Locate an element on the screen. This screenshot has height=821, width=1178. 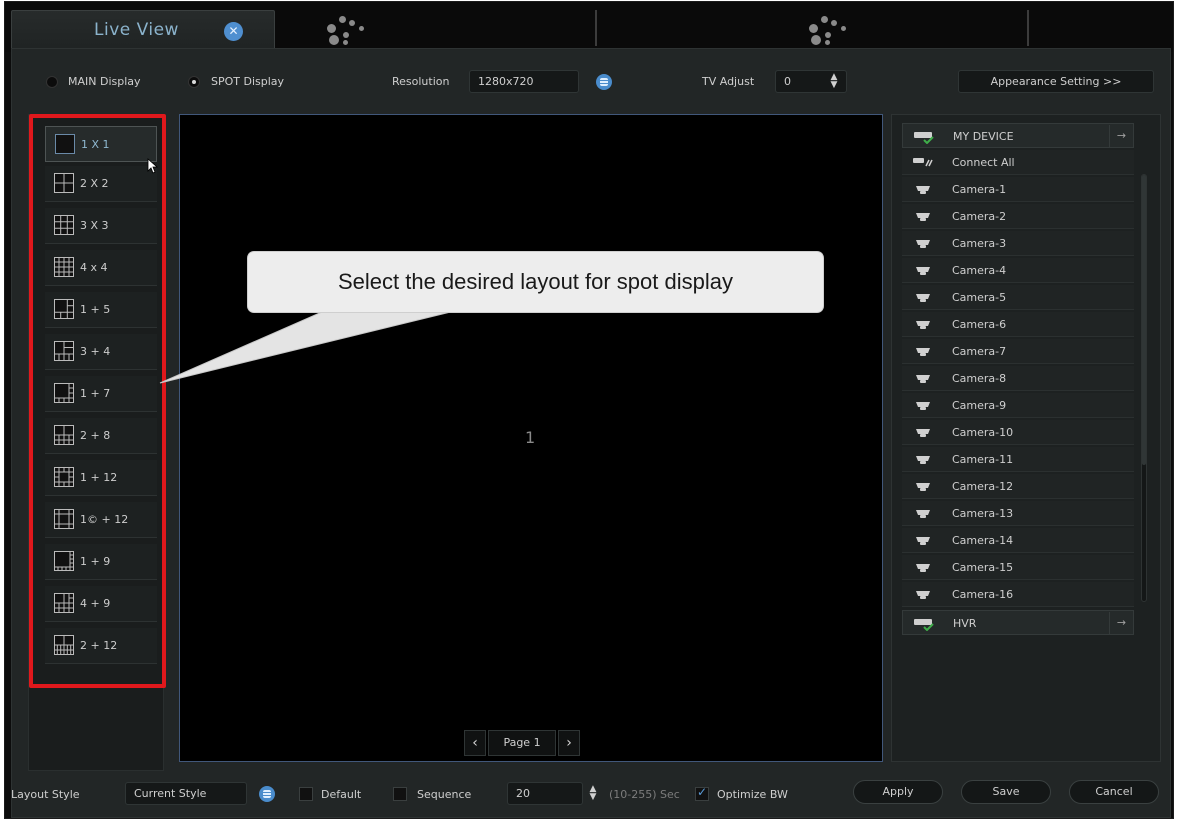
layout-1plus5-button: 1 + 5 is located at coordinates (101, 310).